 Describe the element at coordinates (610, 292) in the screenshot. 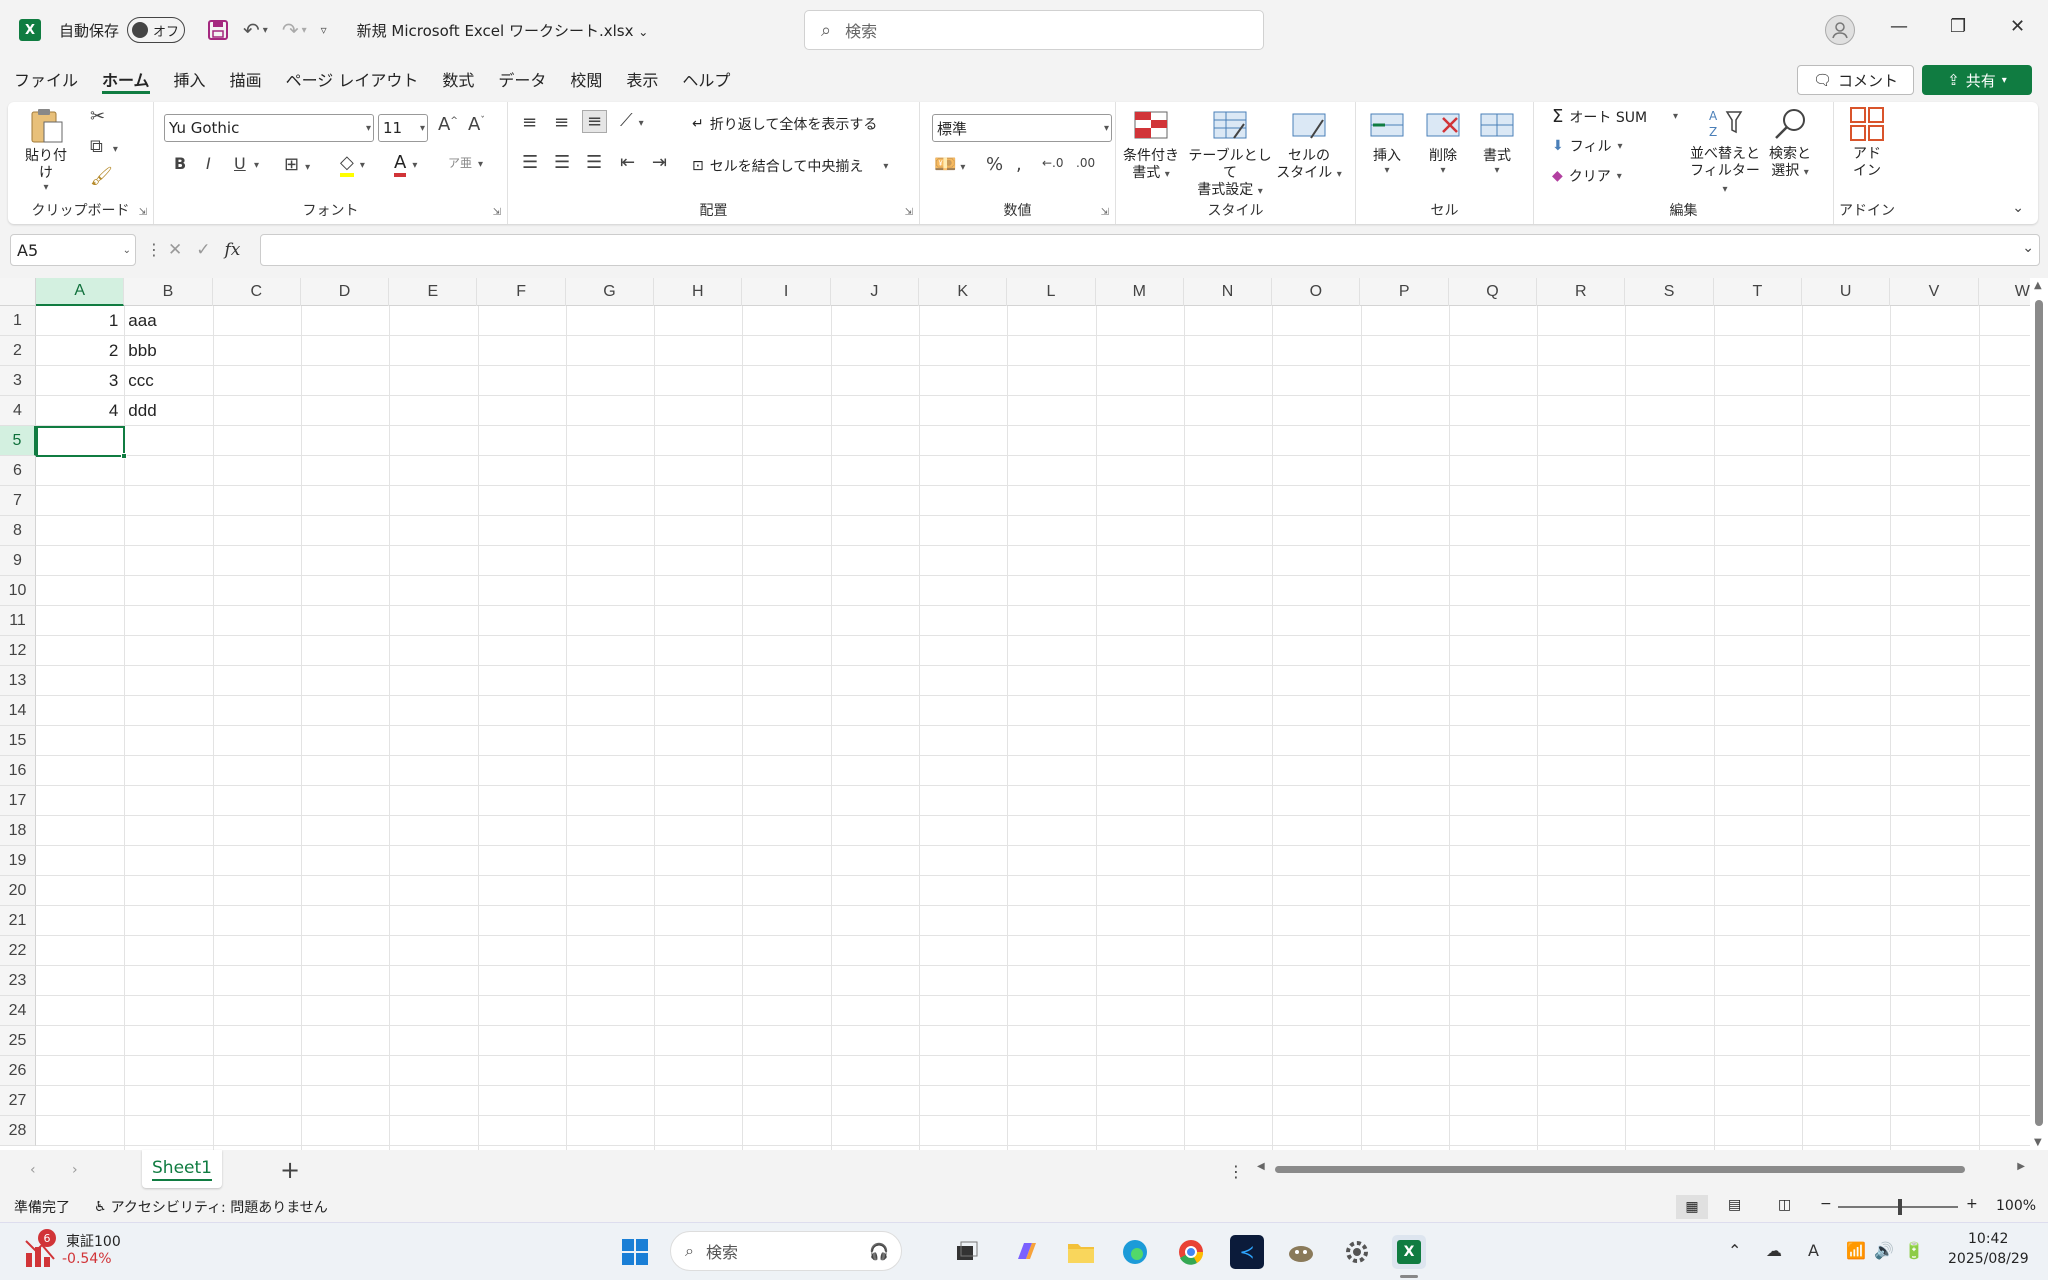

I see `column-header-g: G` at that location.